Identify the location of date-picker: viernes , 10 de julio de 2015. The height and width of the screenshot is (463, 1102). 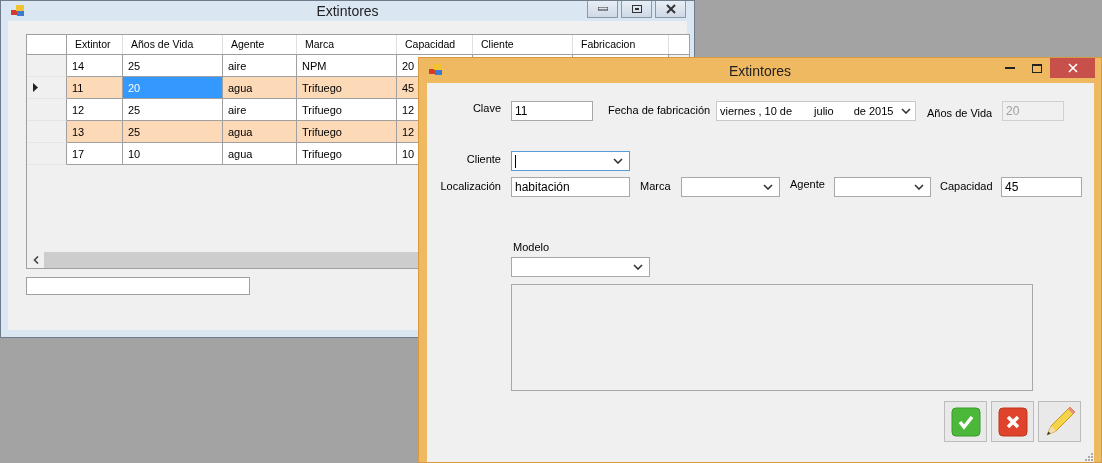
(816, 111).